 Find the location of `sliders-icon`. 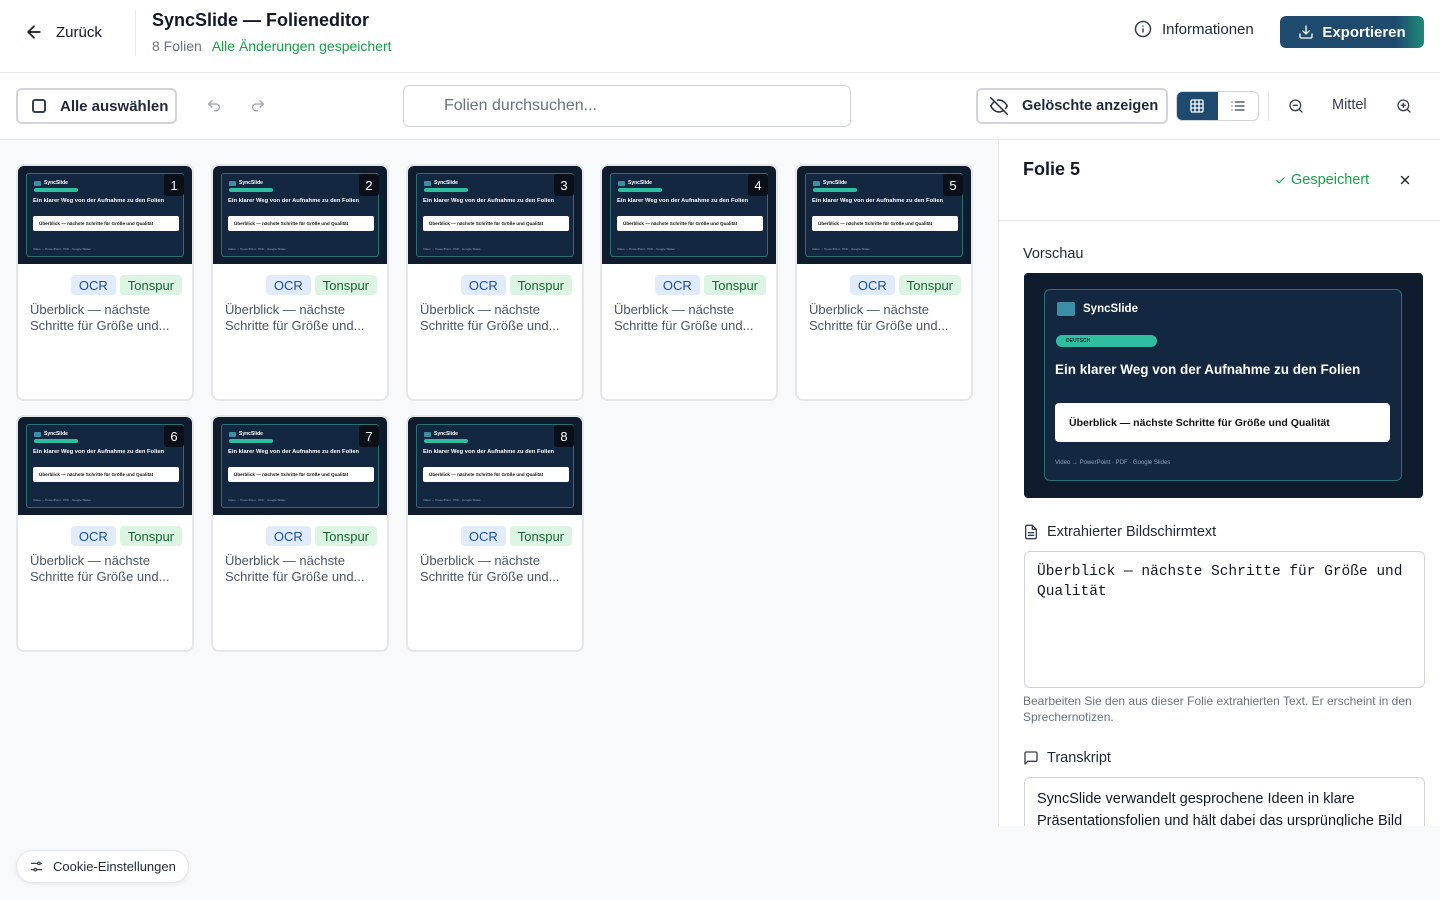

sliders-icon is located at coordinates (36, 866).